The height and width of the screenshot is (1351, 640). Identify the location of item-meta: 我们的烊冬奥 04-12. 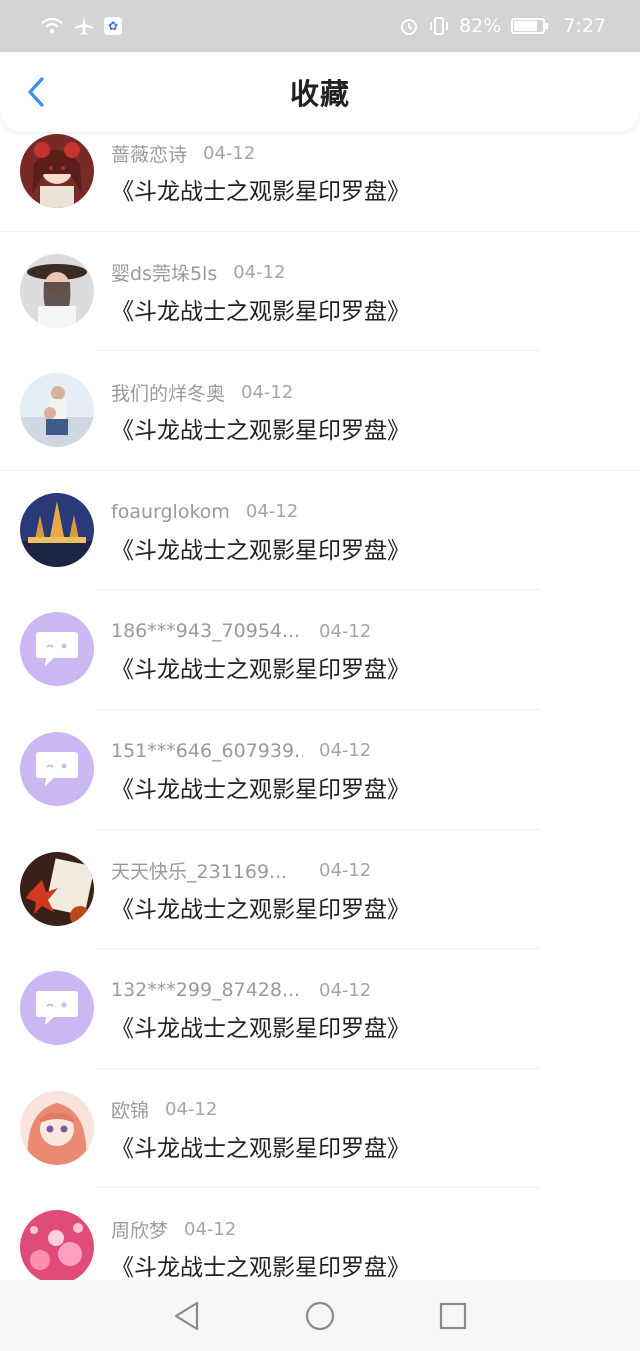
(202, 392).